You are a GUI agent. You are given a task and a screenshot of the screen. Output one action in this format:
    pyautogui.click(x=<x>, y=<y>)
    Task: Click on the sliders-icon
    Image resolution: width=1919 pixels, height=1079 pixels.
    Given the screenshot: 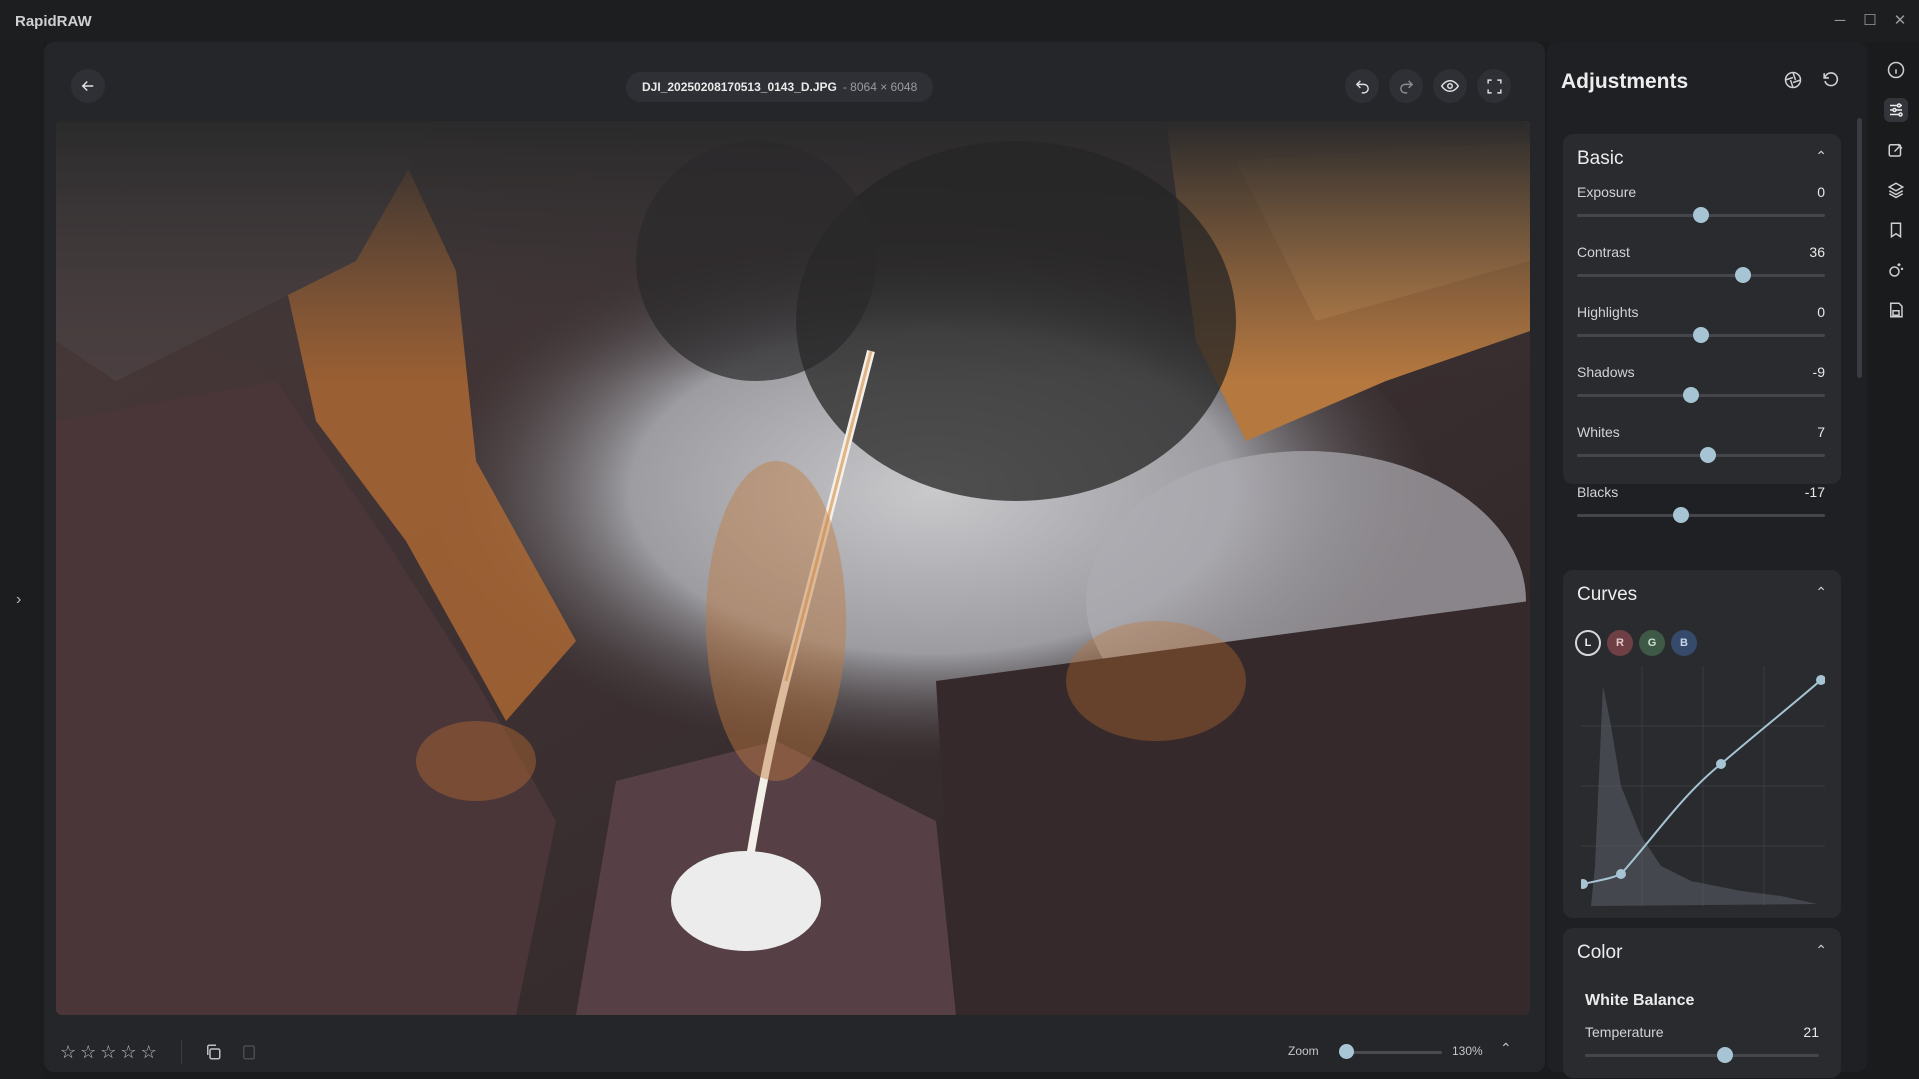 What is the action you would take?
    pyautogui.click(x=1896, y=110)
    